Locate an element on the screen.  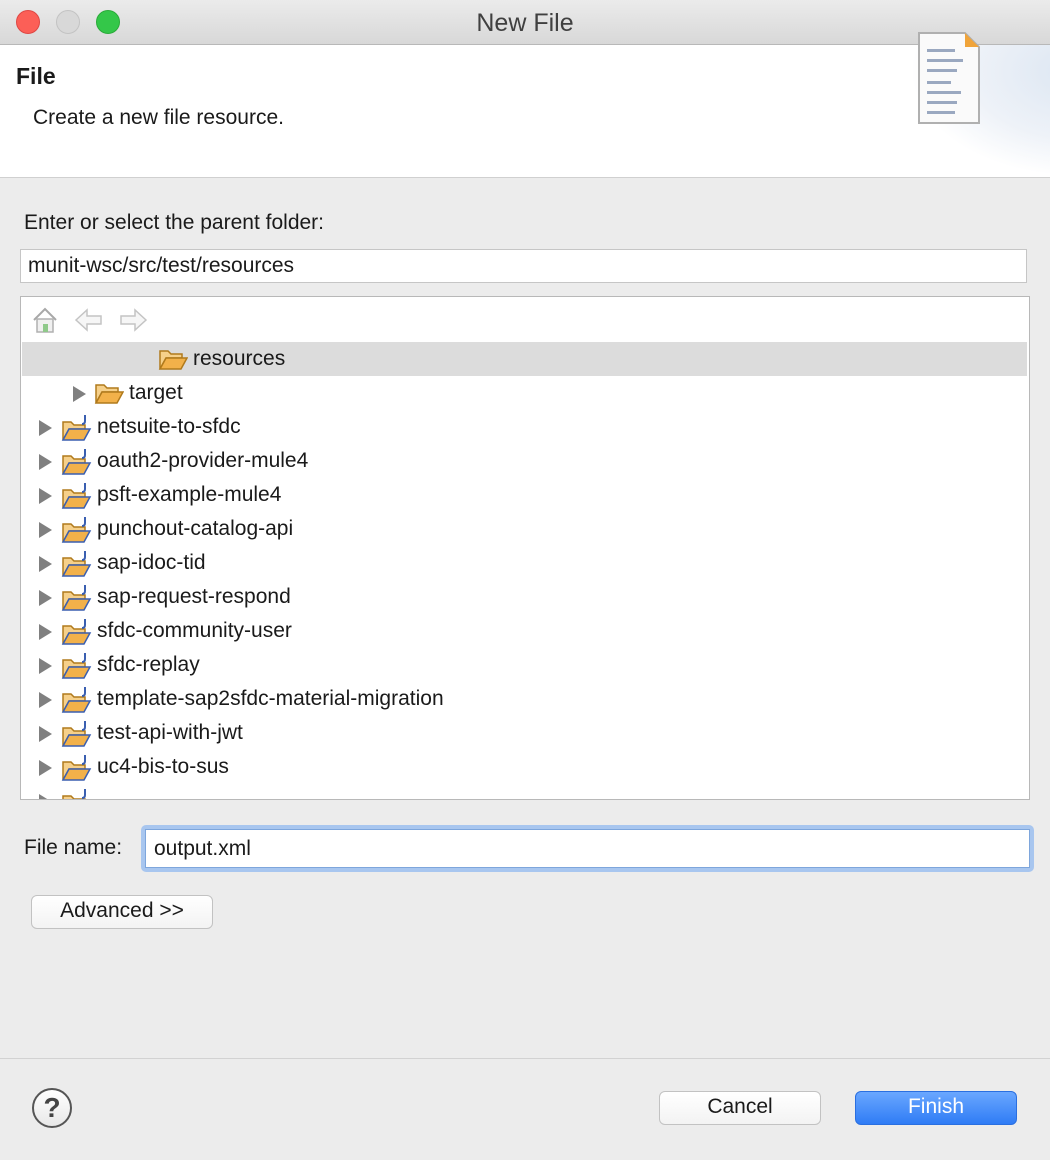
tree-item-label: punchout-catalog-api is located at coordinates (195, 528).